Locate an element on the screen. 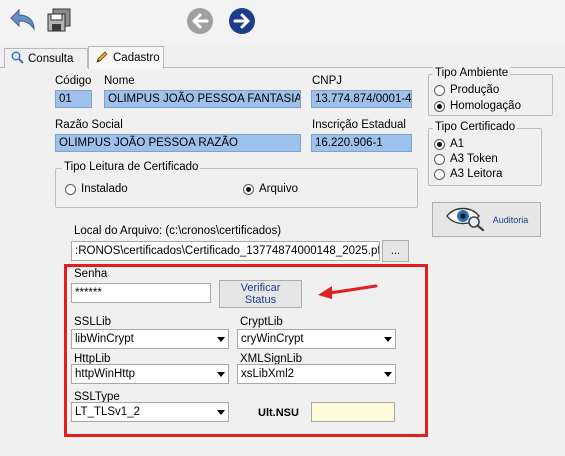 This screenshot has width=565, height=456. ult-nsu-field is located at coordinates (353, 412).